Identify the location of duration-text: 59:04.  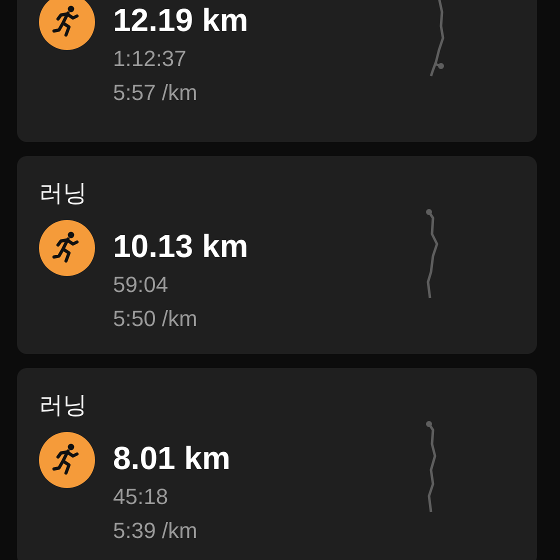
(141, 285).